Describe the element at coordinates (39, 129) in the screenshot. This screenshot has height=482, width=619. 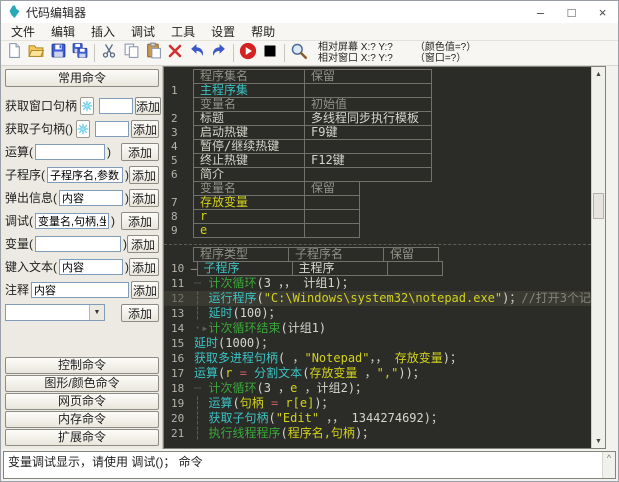
I see `command-label: 获取子句柄()` at that location.